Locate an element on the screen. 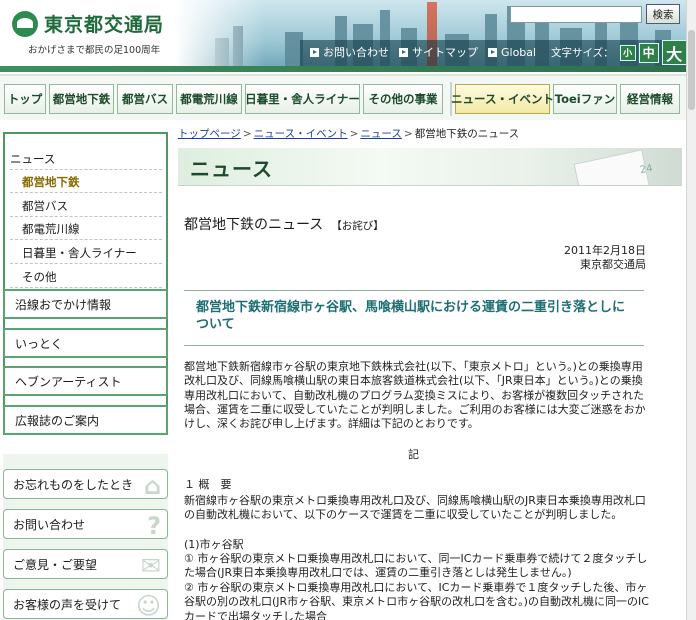 This screenshot has height=620, width=696. opinion-label: ご意見・ご要望 is located at coordinates (55, 564).